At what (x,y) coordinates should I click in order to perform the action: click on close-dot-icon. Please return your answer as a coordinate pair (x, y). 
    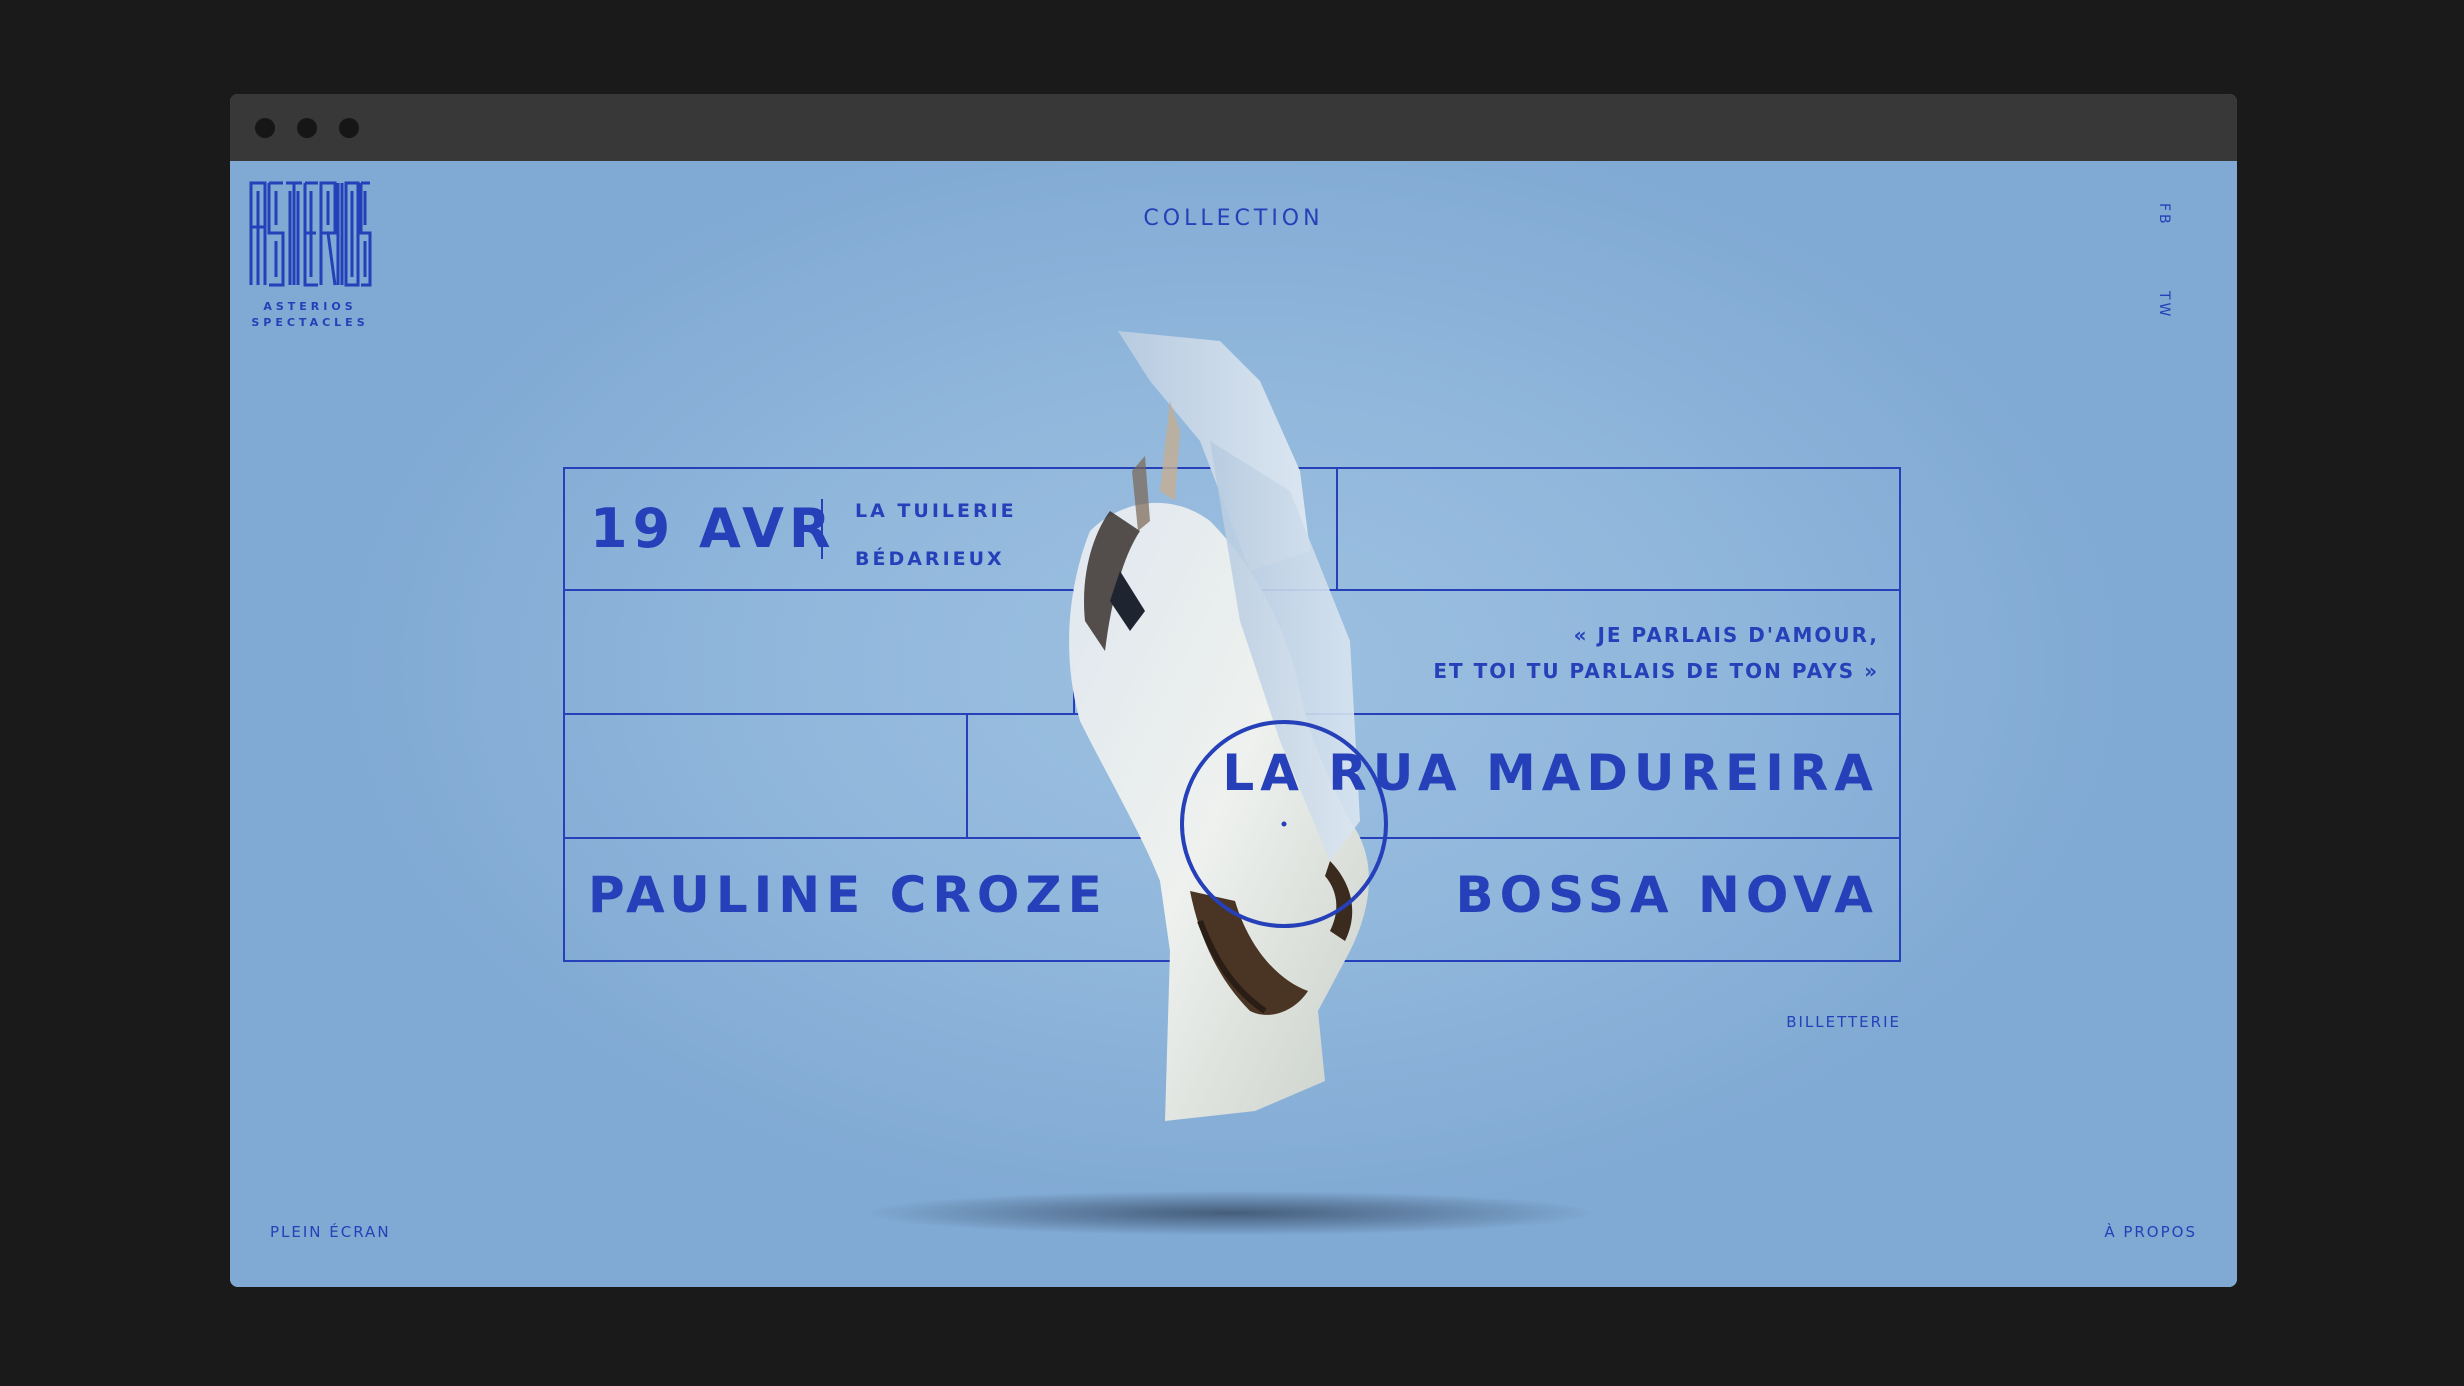
    Looking at the image, I should click on (265, 128).